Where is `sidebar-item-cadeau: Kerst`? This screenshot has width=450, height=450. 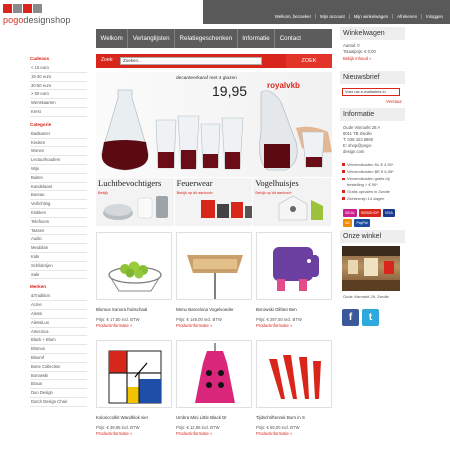
sidebar-item-cadeau: Kerst is located at coordinates (58, 112).